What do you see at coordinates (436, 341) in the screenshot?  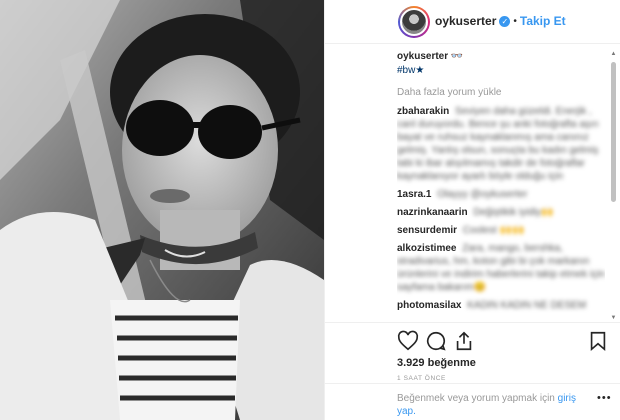 I see `comment-bubble-icon` at bounding box center [436, 341].